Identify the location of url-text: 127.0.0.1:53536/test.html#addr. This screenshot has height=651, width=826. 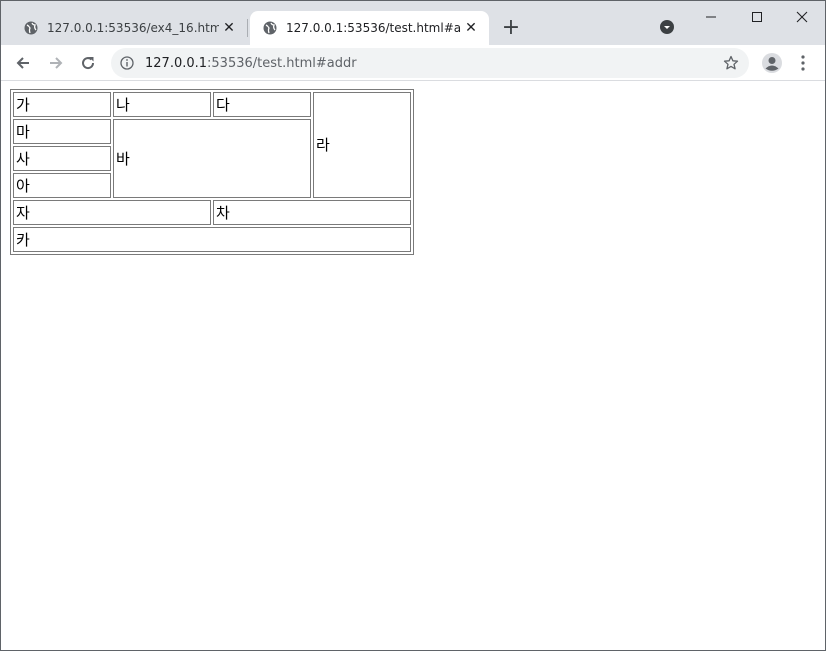
(433, 63).